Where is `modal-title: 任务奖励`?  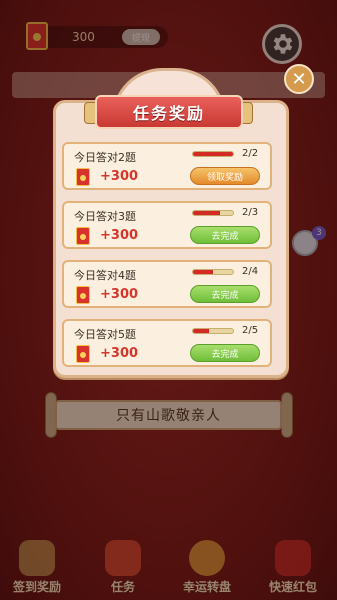 modal-title: 任务奖励 is located at coordinates (168, 113).